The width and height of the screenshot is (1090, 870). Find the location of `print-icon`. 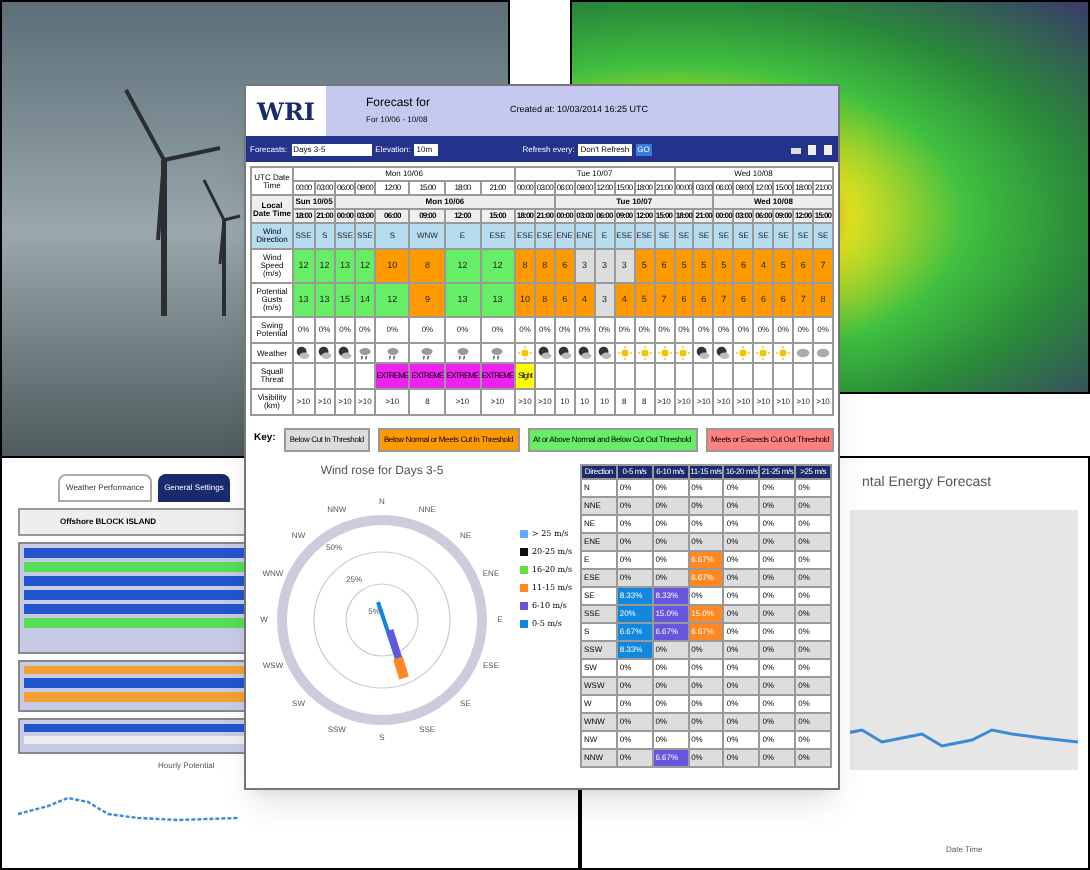

print-icon is located at coordinates (796, 149).